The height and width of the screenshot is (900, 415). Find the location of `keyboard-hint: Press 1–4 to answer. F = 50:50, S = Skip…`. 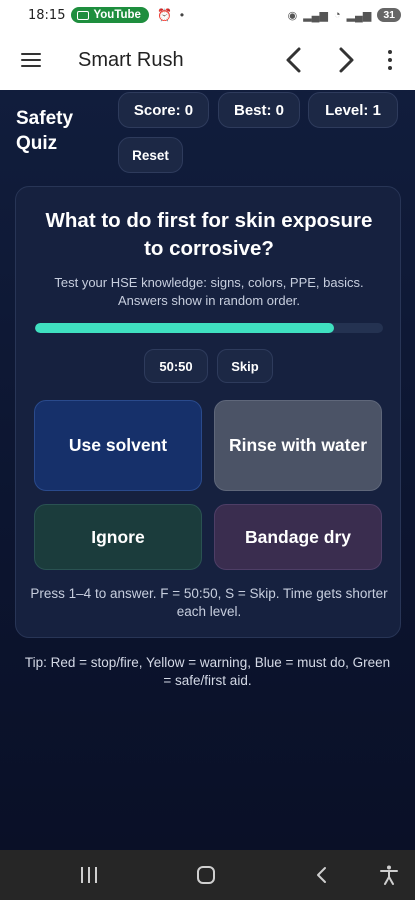

keyboard-hint: Press 1–4 to answer. F = 50:50, S = Skip… is located at coordinates (209, 602).